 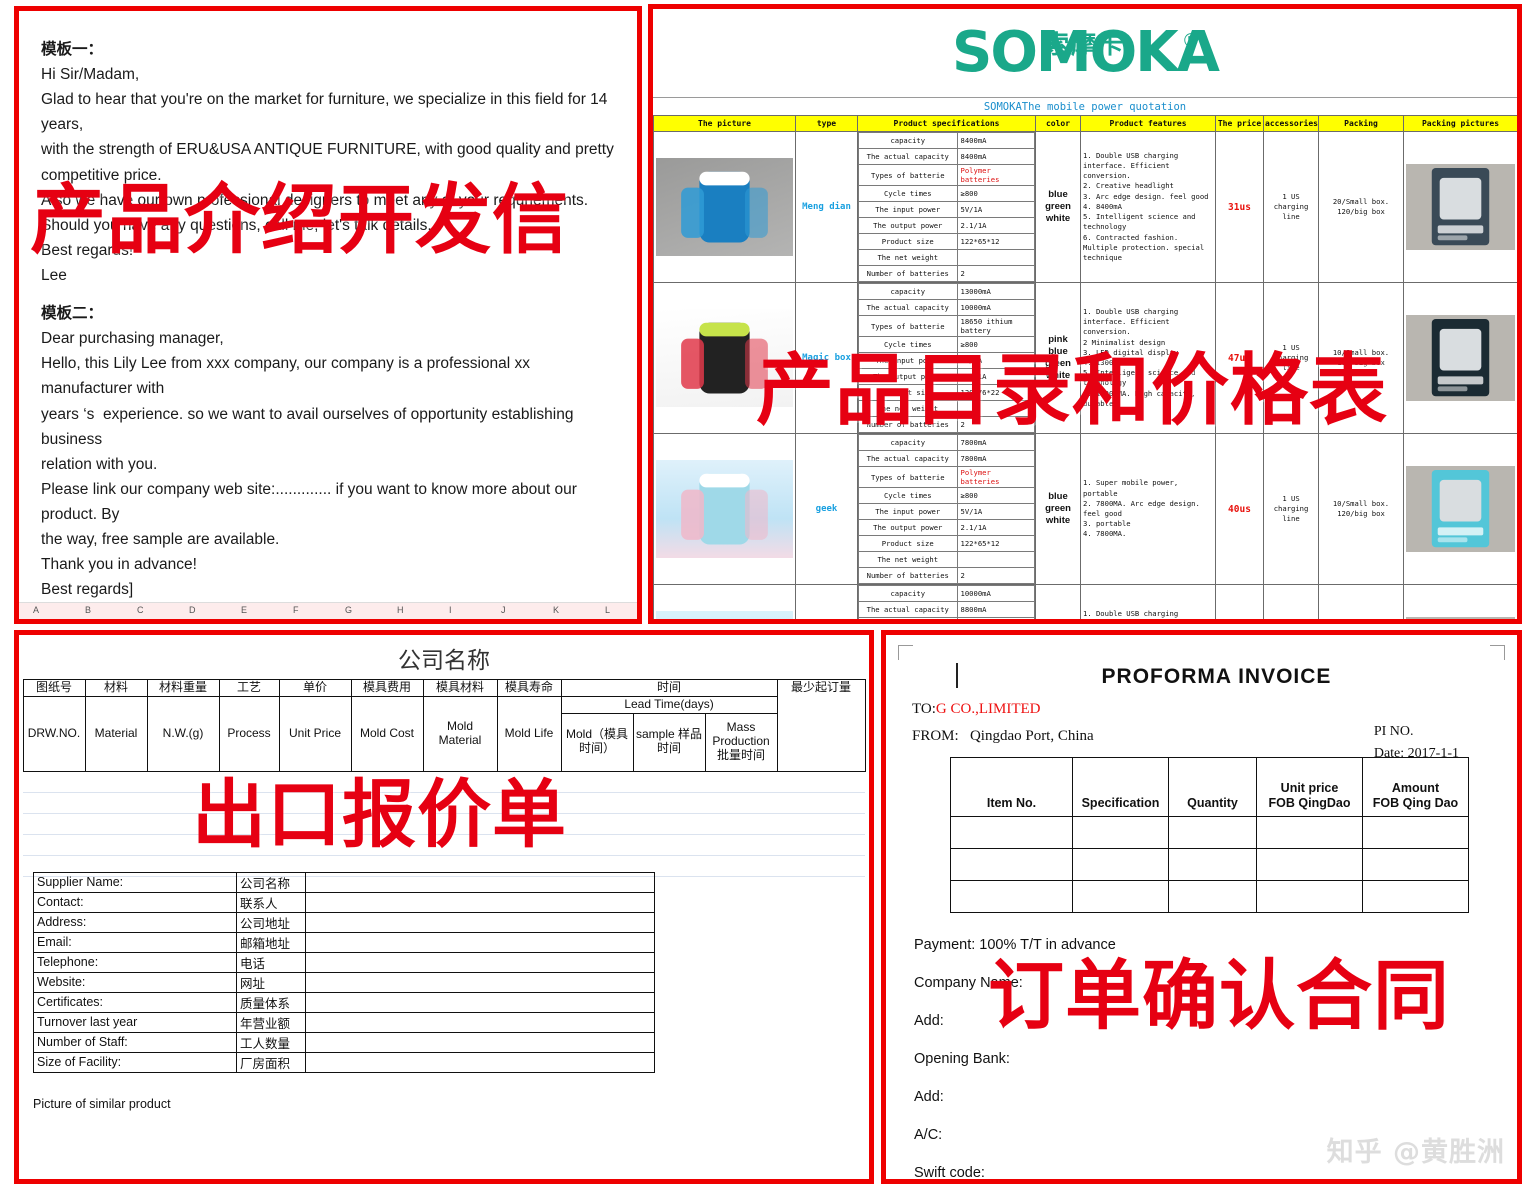 I want to click on supplier-field-label-cn: 公司名称, so click(x=271, y=882).